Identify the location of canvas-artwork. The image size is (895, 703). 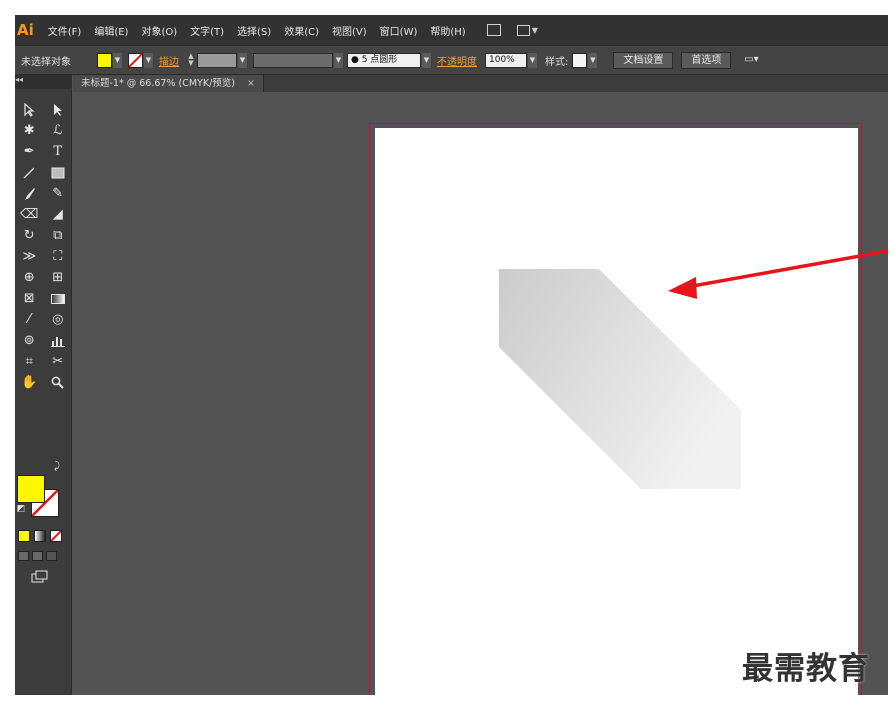
(693, 369).